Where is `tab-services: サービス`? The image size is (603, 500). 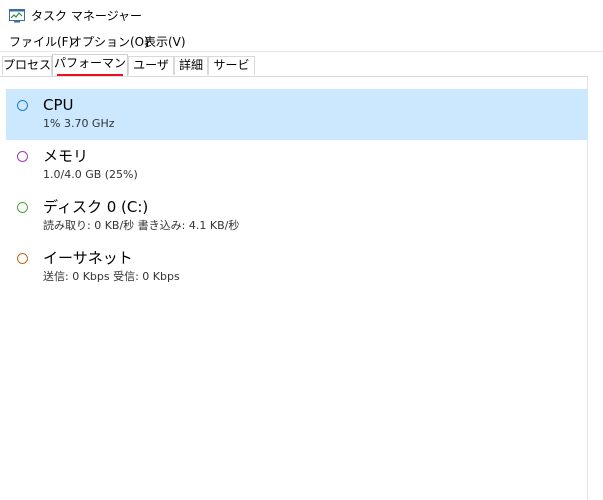 tab-services: サービス is located at coordinates (231, 72).